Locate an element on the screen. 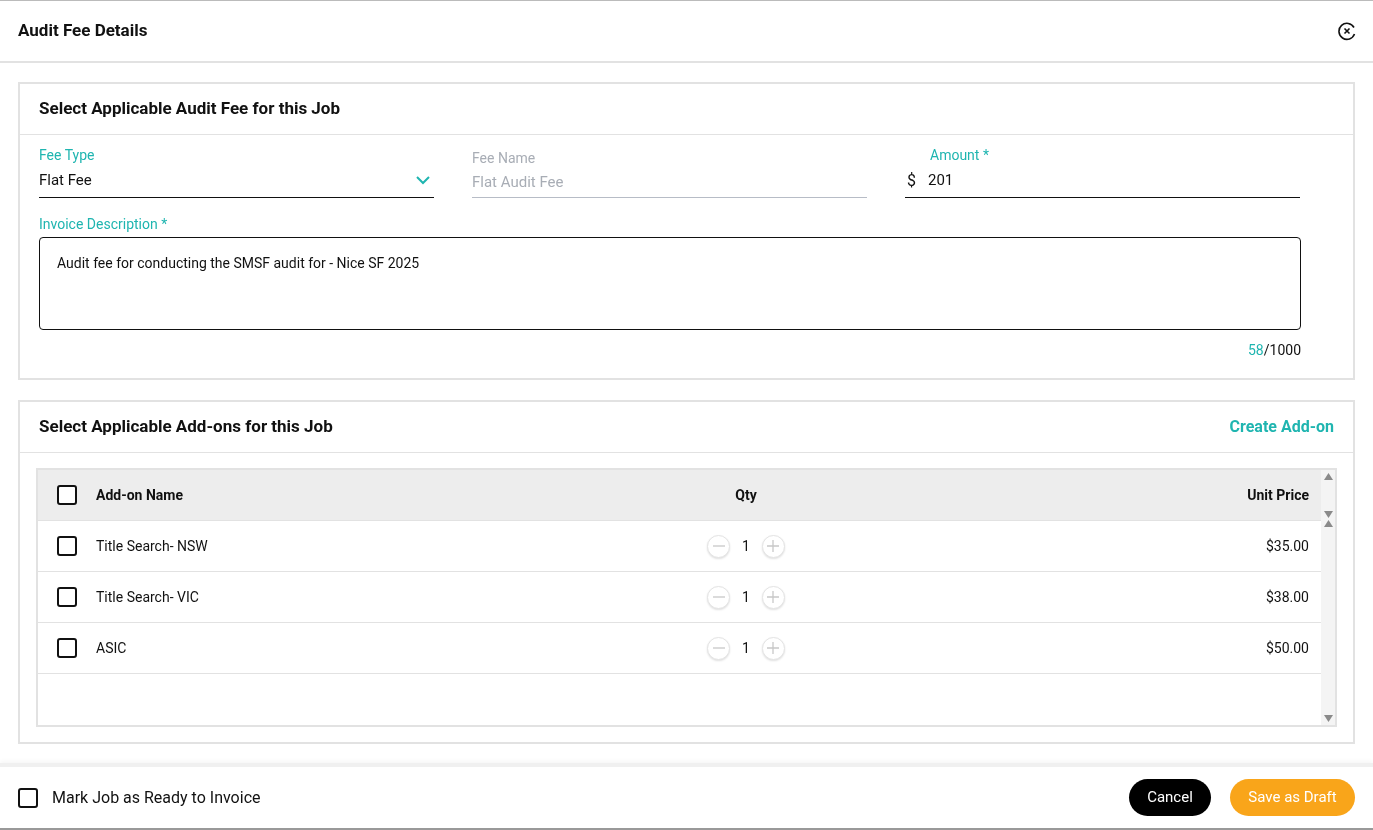  addon-name: Title Search- VIC is located at coordinates (148, 597).